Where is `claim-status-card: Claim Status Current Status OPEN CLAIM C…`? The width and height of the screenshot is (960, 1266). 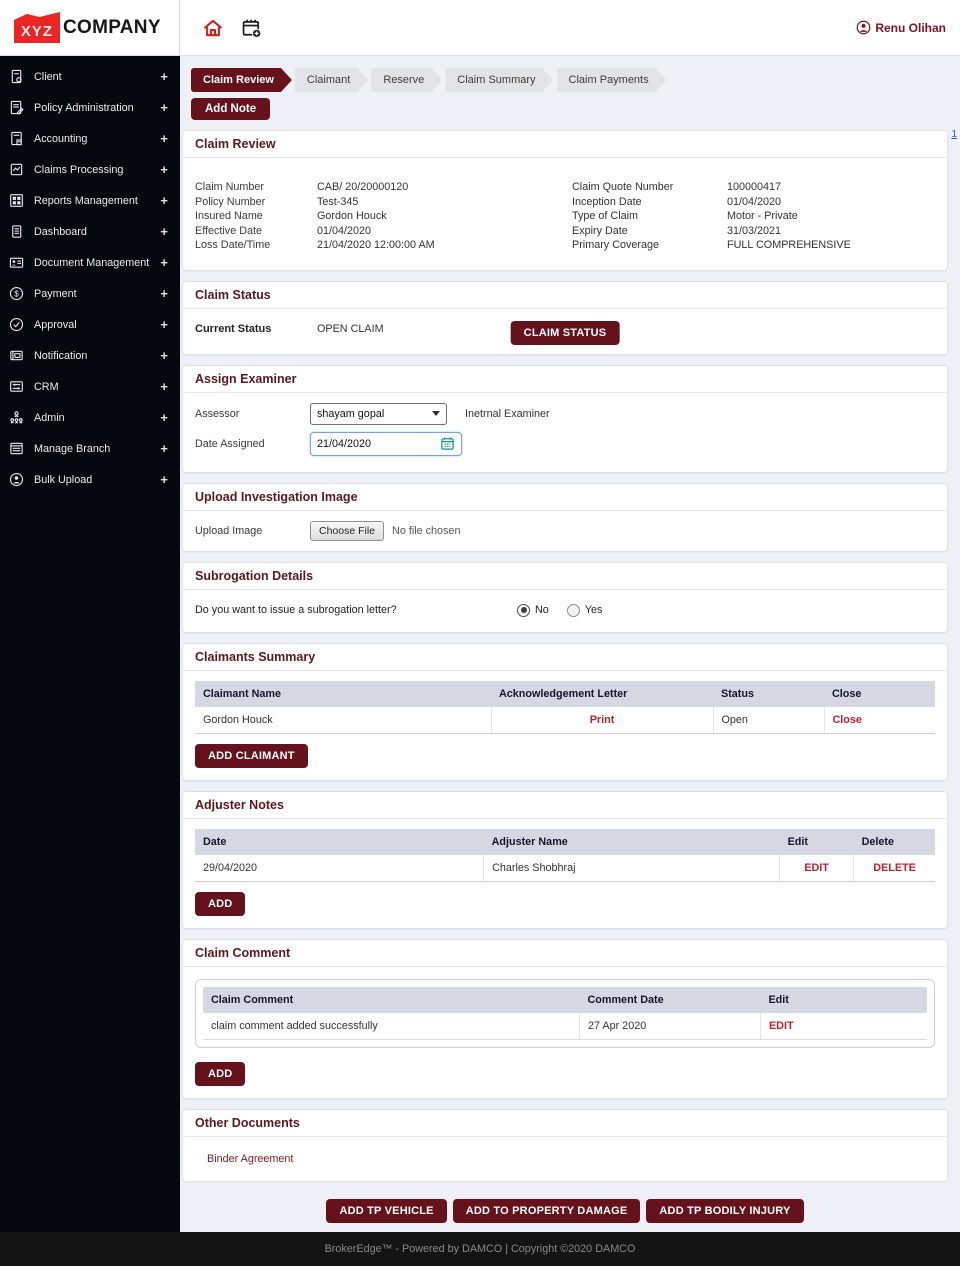 claim-status-card: Claim Status Current Status OPEN CLAIM C… is located at coordinates (565, 317).